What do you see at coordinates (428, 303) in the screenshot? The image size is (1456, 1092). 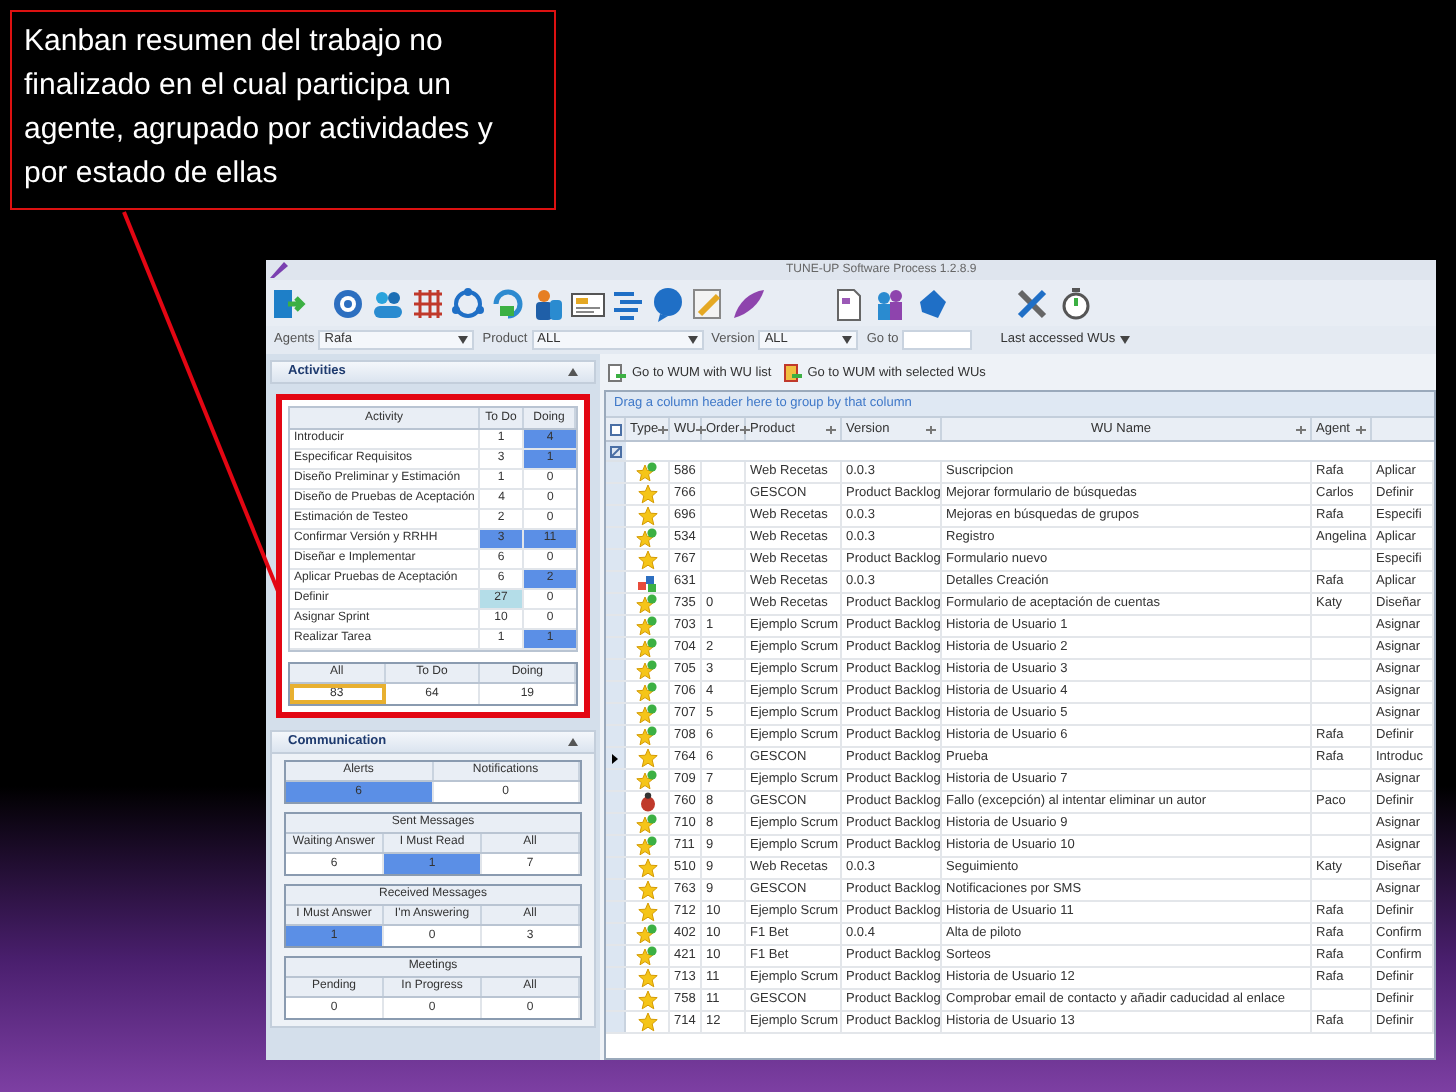 I see `grid-icon` at bounding box center [428, 303].